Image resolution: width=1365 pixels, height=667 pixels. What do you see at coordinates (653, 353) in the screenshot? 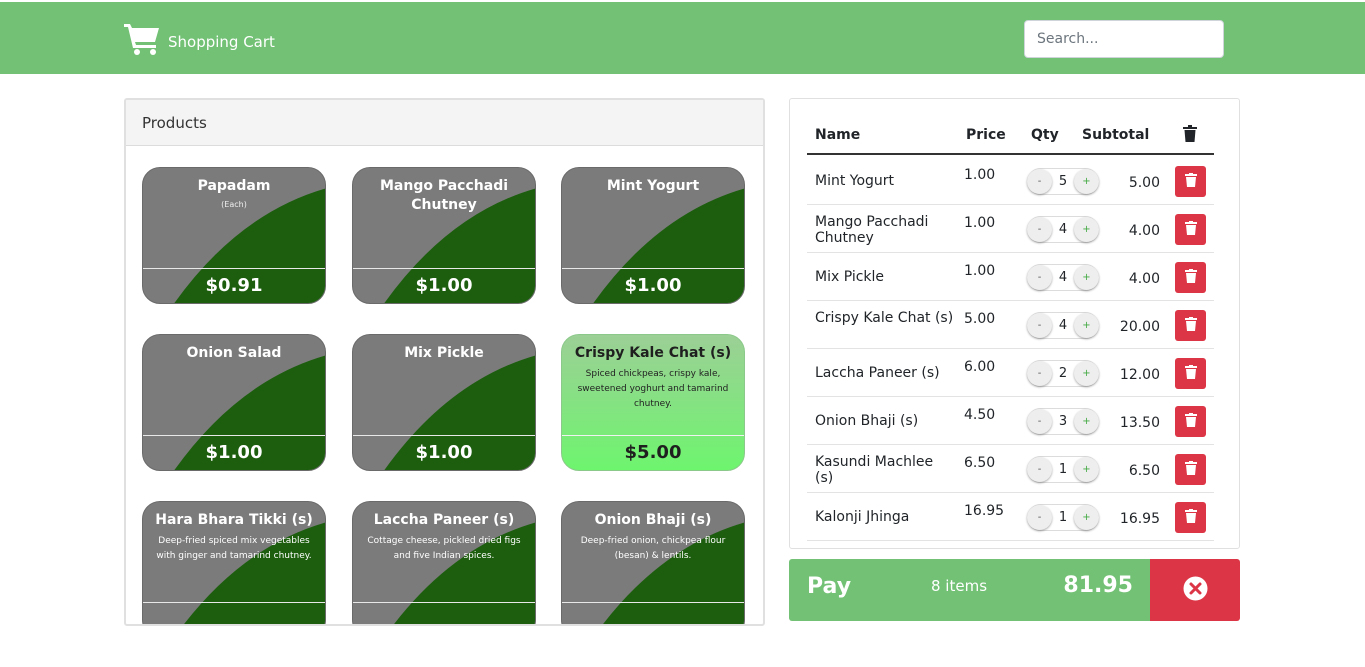
I see `product-name: Crispy Kale Chat (s)` at bounding box center [653, 353].